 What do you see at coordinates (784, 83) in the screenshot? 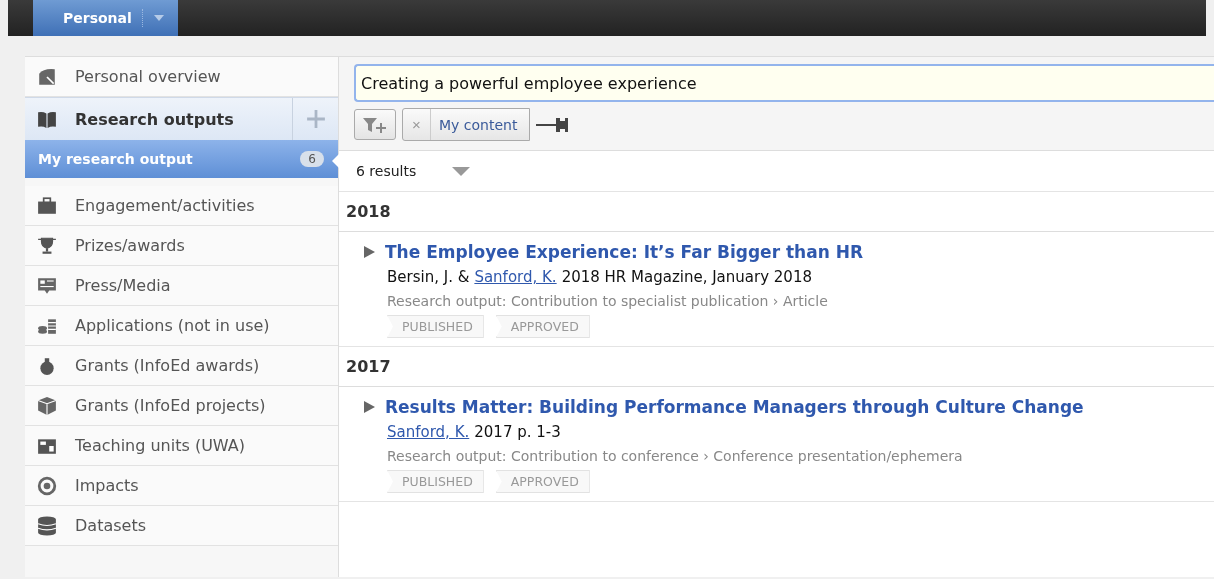
I see `search-field: Creating a powerful employee experience` at bounding box center [784, 83].